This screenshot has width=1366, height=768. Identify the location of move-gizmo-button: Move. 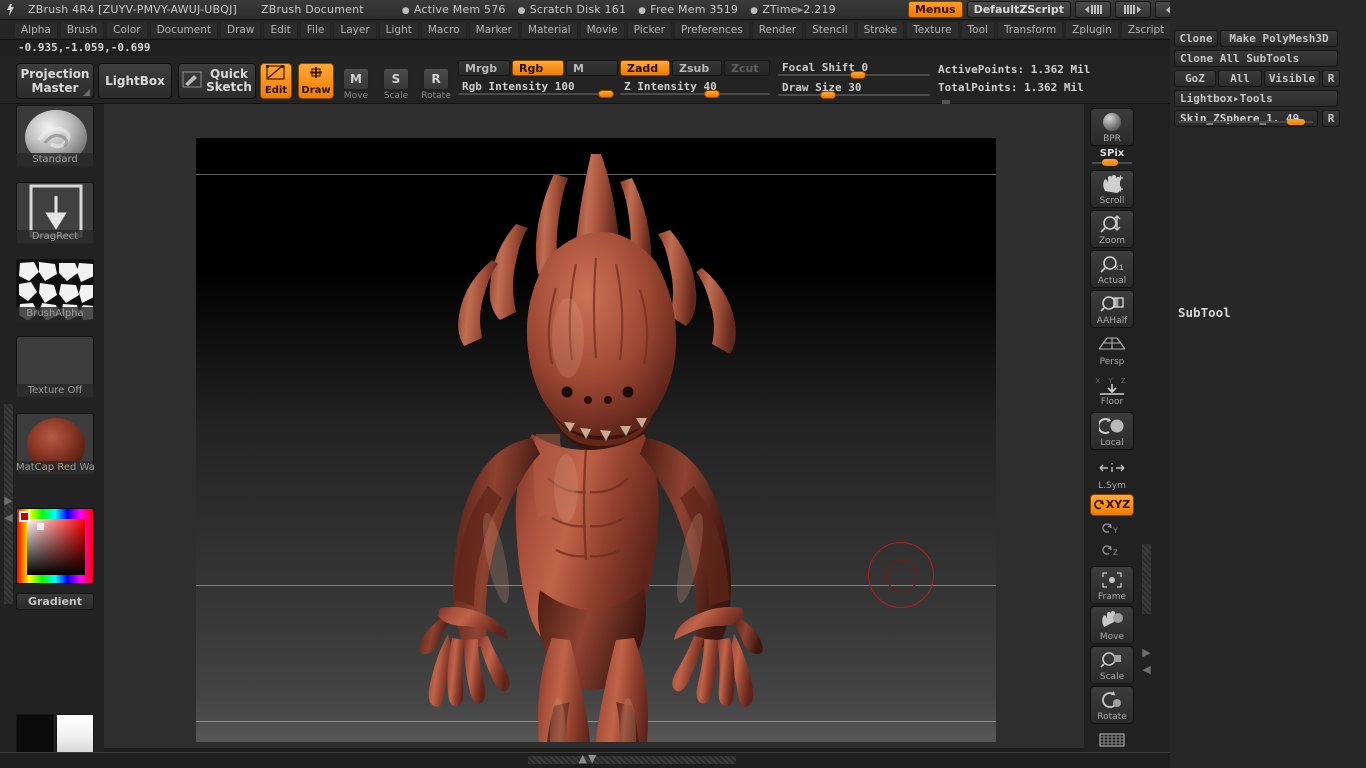
(1112, 625).